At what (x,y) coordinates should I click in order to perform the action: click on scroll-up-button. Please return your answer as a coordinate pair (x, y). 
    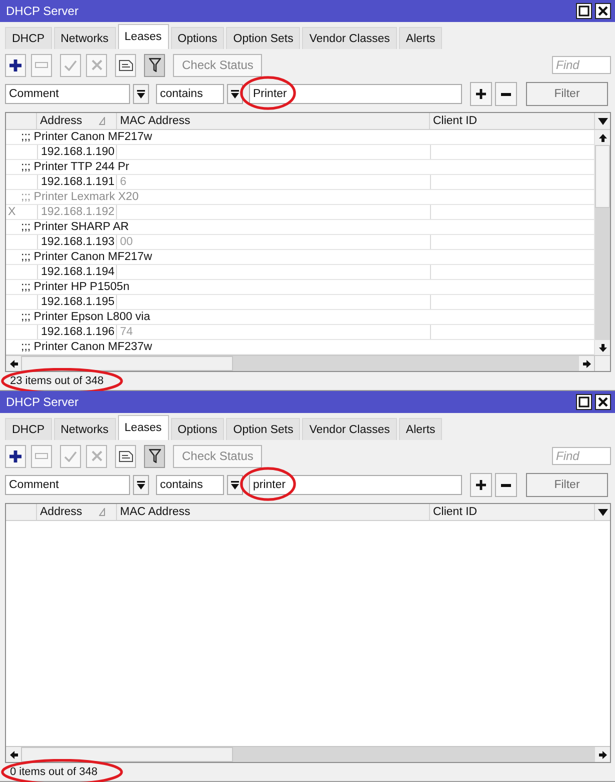
    Looking at the image, I should click on (602, 137).